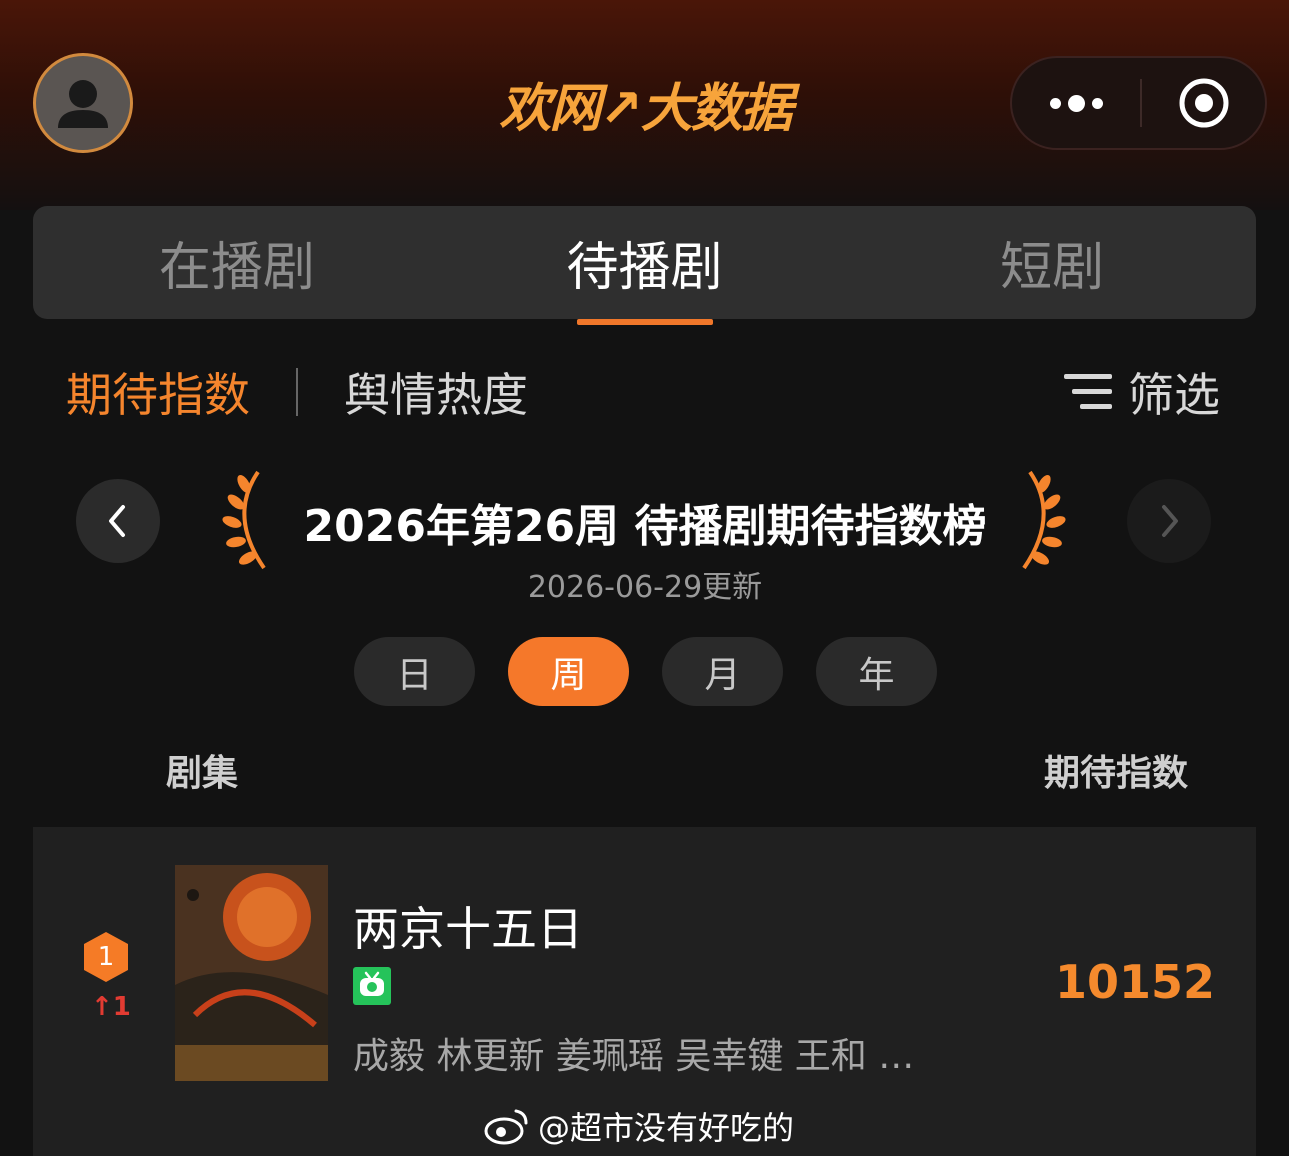 This screenshot has width=1289, height=1156. What do you see at coordinates (722, 671) in the screenshot?
I see `period-month: 月` at bounding box center [722, 671].